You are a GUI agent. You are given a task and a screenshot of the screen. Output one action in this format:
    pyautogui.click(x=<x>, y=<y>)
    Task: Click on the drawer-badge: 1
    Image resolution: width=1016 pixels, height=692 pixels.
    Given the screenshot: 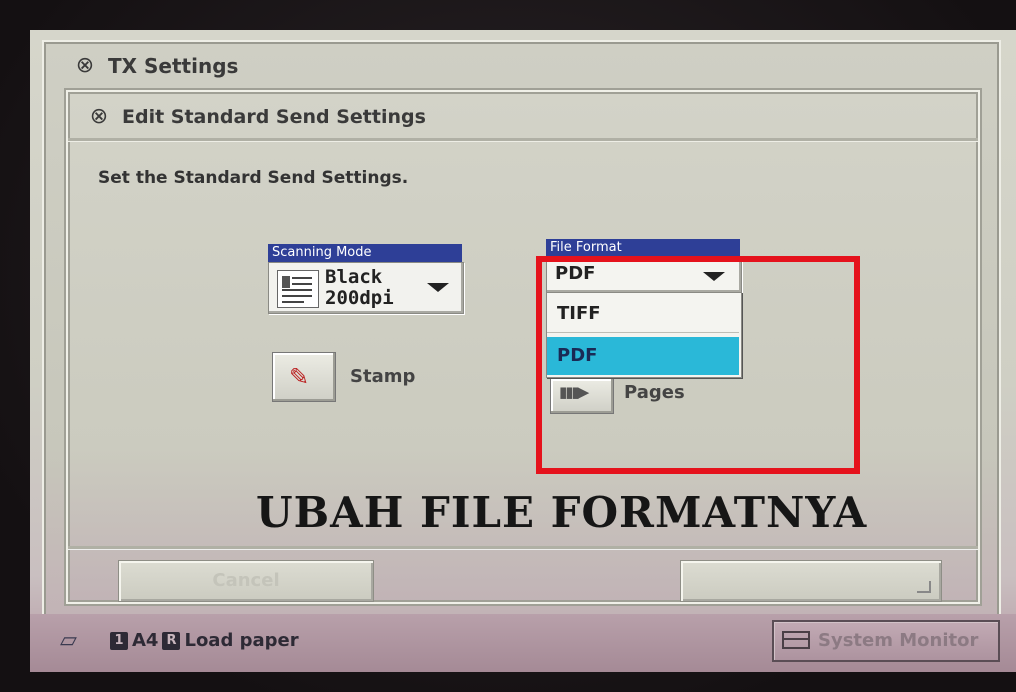 What is the action you would take?
    pyautogui.click(x=119, y=640)
    